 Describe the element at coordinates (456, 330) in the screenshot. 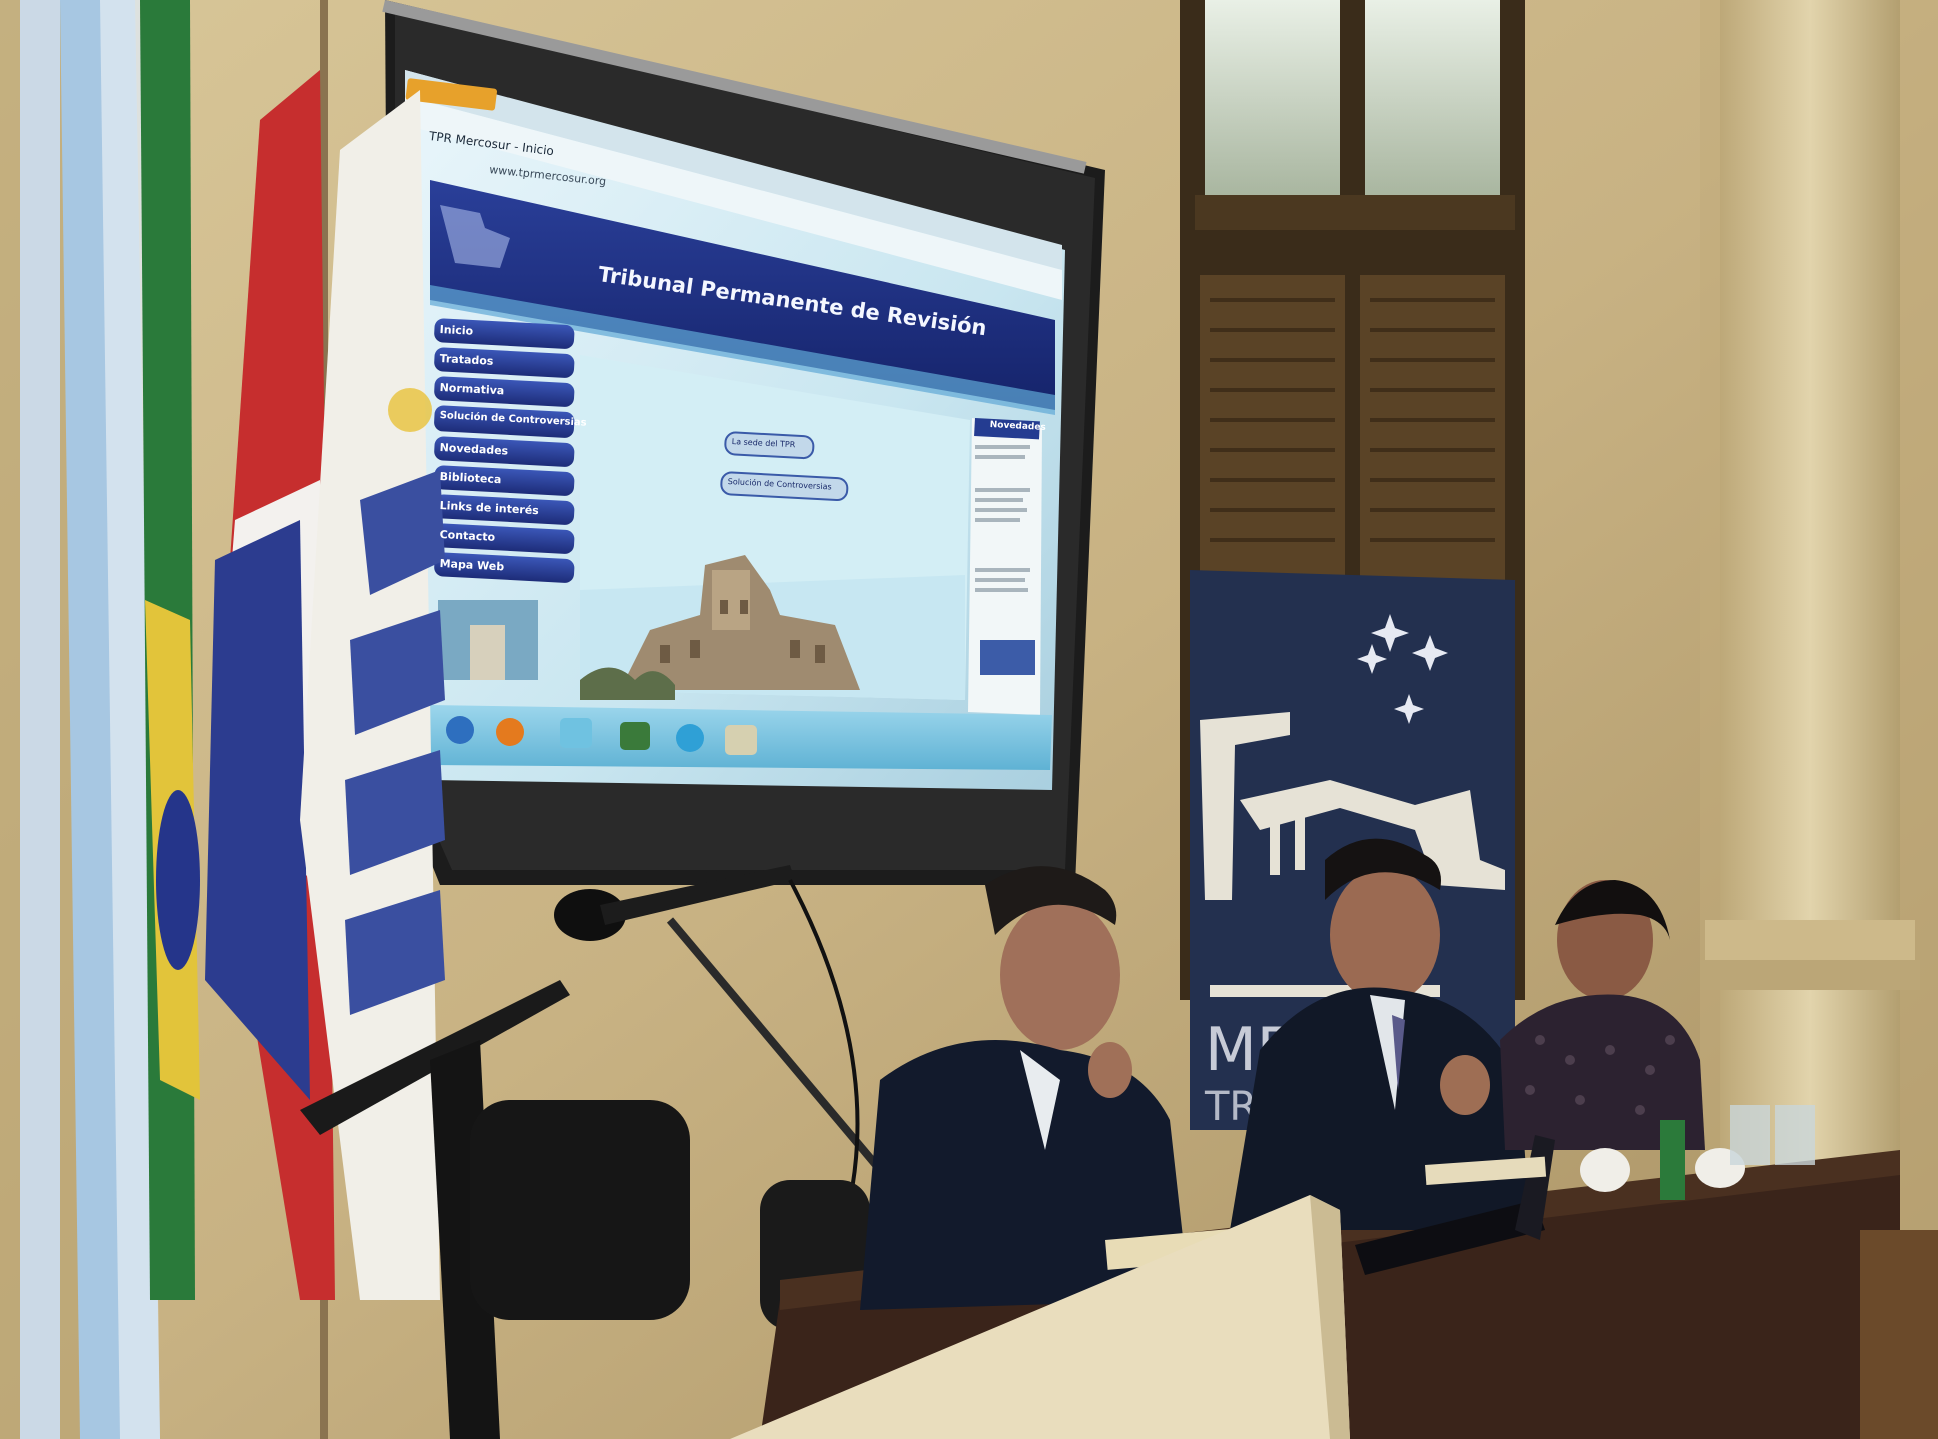

I see `menu-item: Inicio` at that location.